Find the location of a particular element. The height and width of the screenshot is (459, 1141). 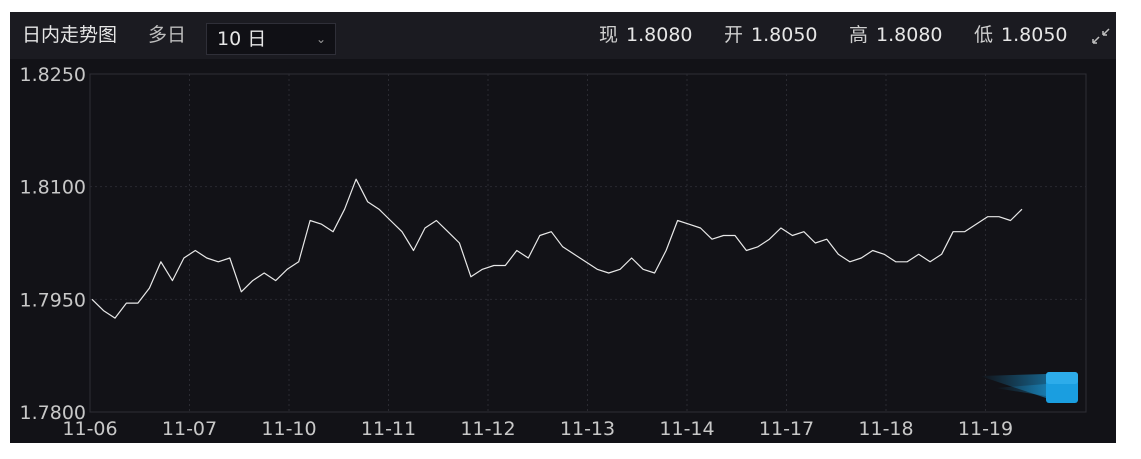

x-tick-label: 11-11 is located at coordinates (388, 429).